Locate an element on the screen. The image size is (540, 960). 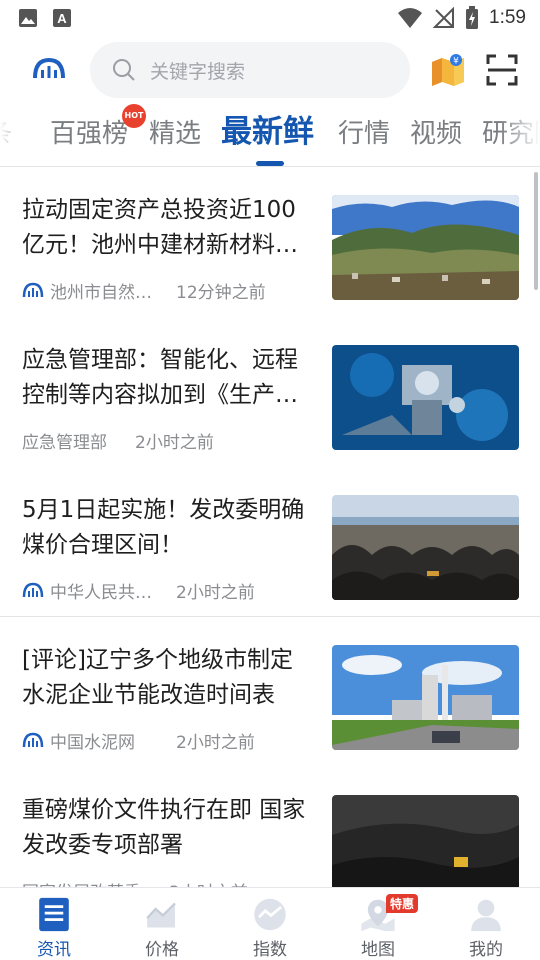
news-meta: 应急管理部 2小时之前 is located at coordinates (172, 440).